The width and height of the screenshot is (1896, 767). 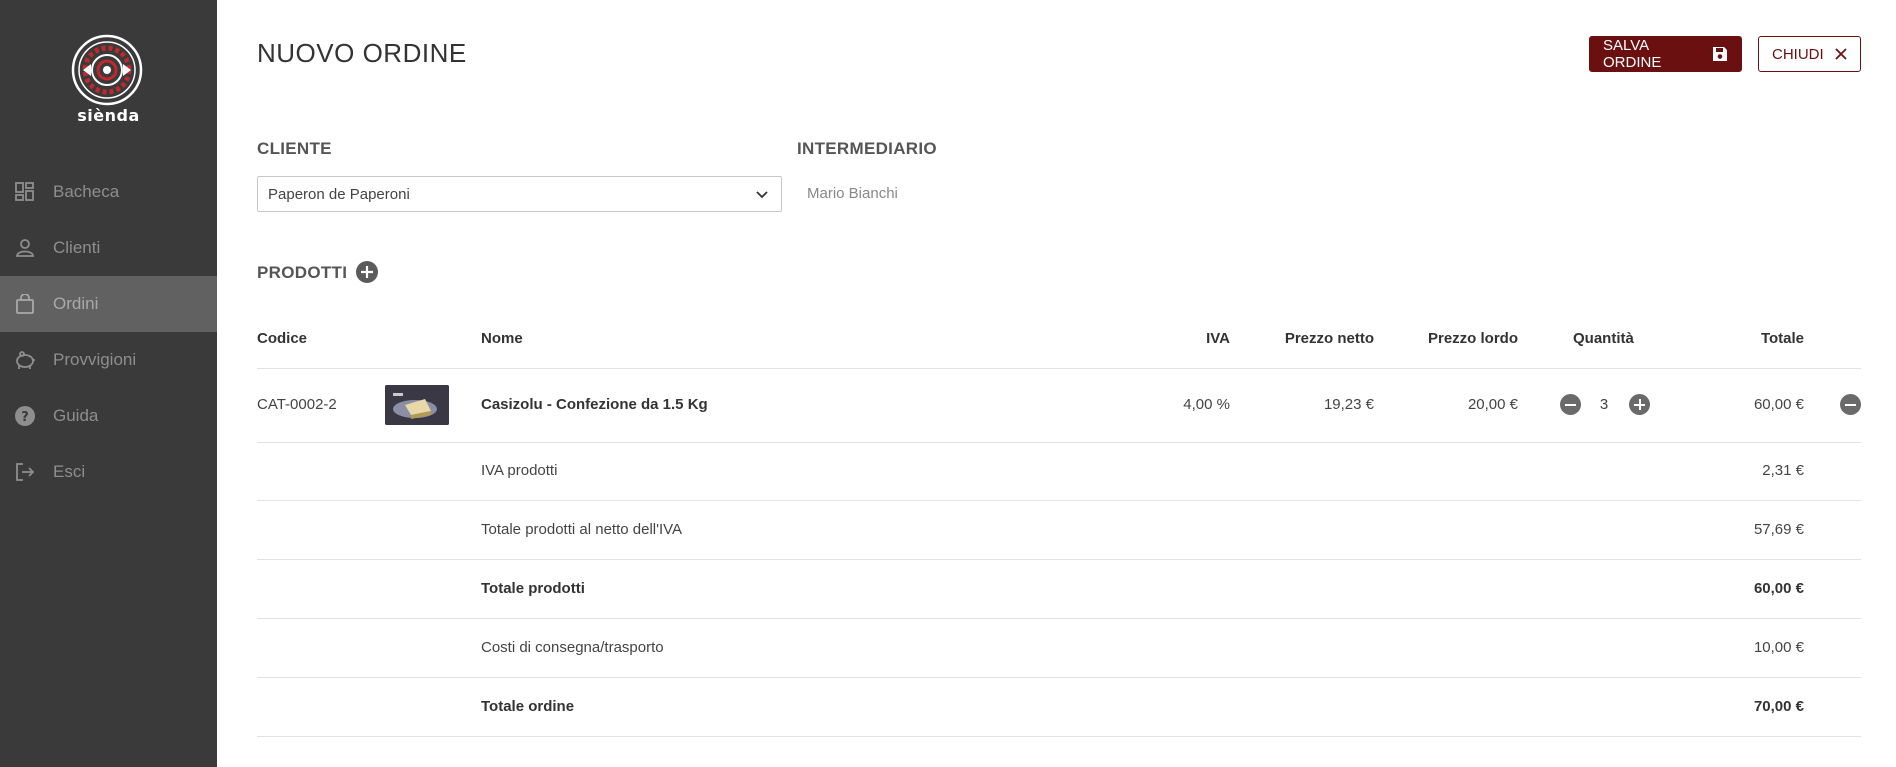 I want to click on logout-icon, so click(x=25, y=472).